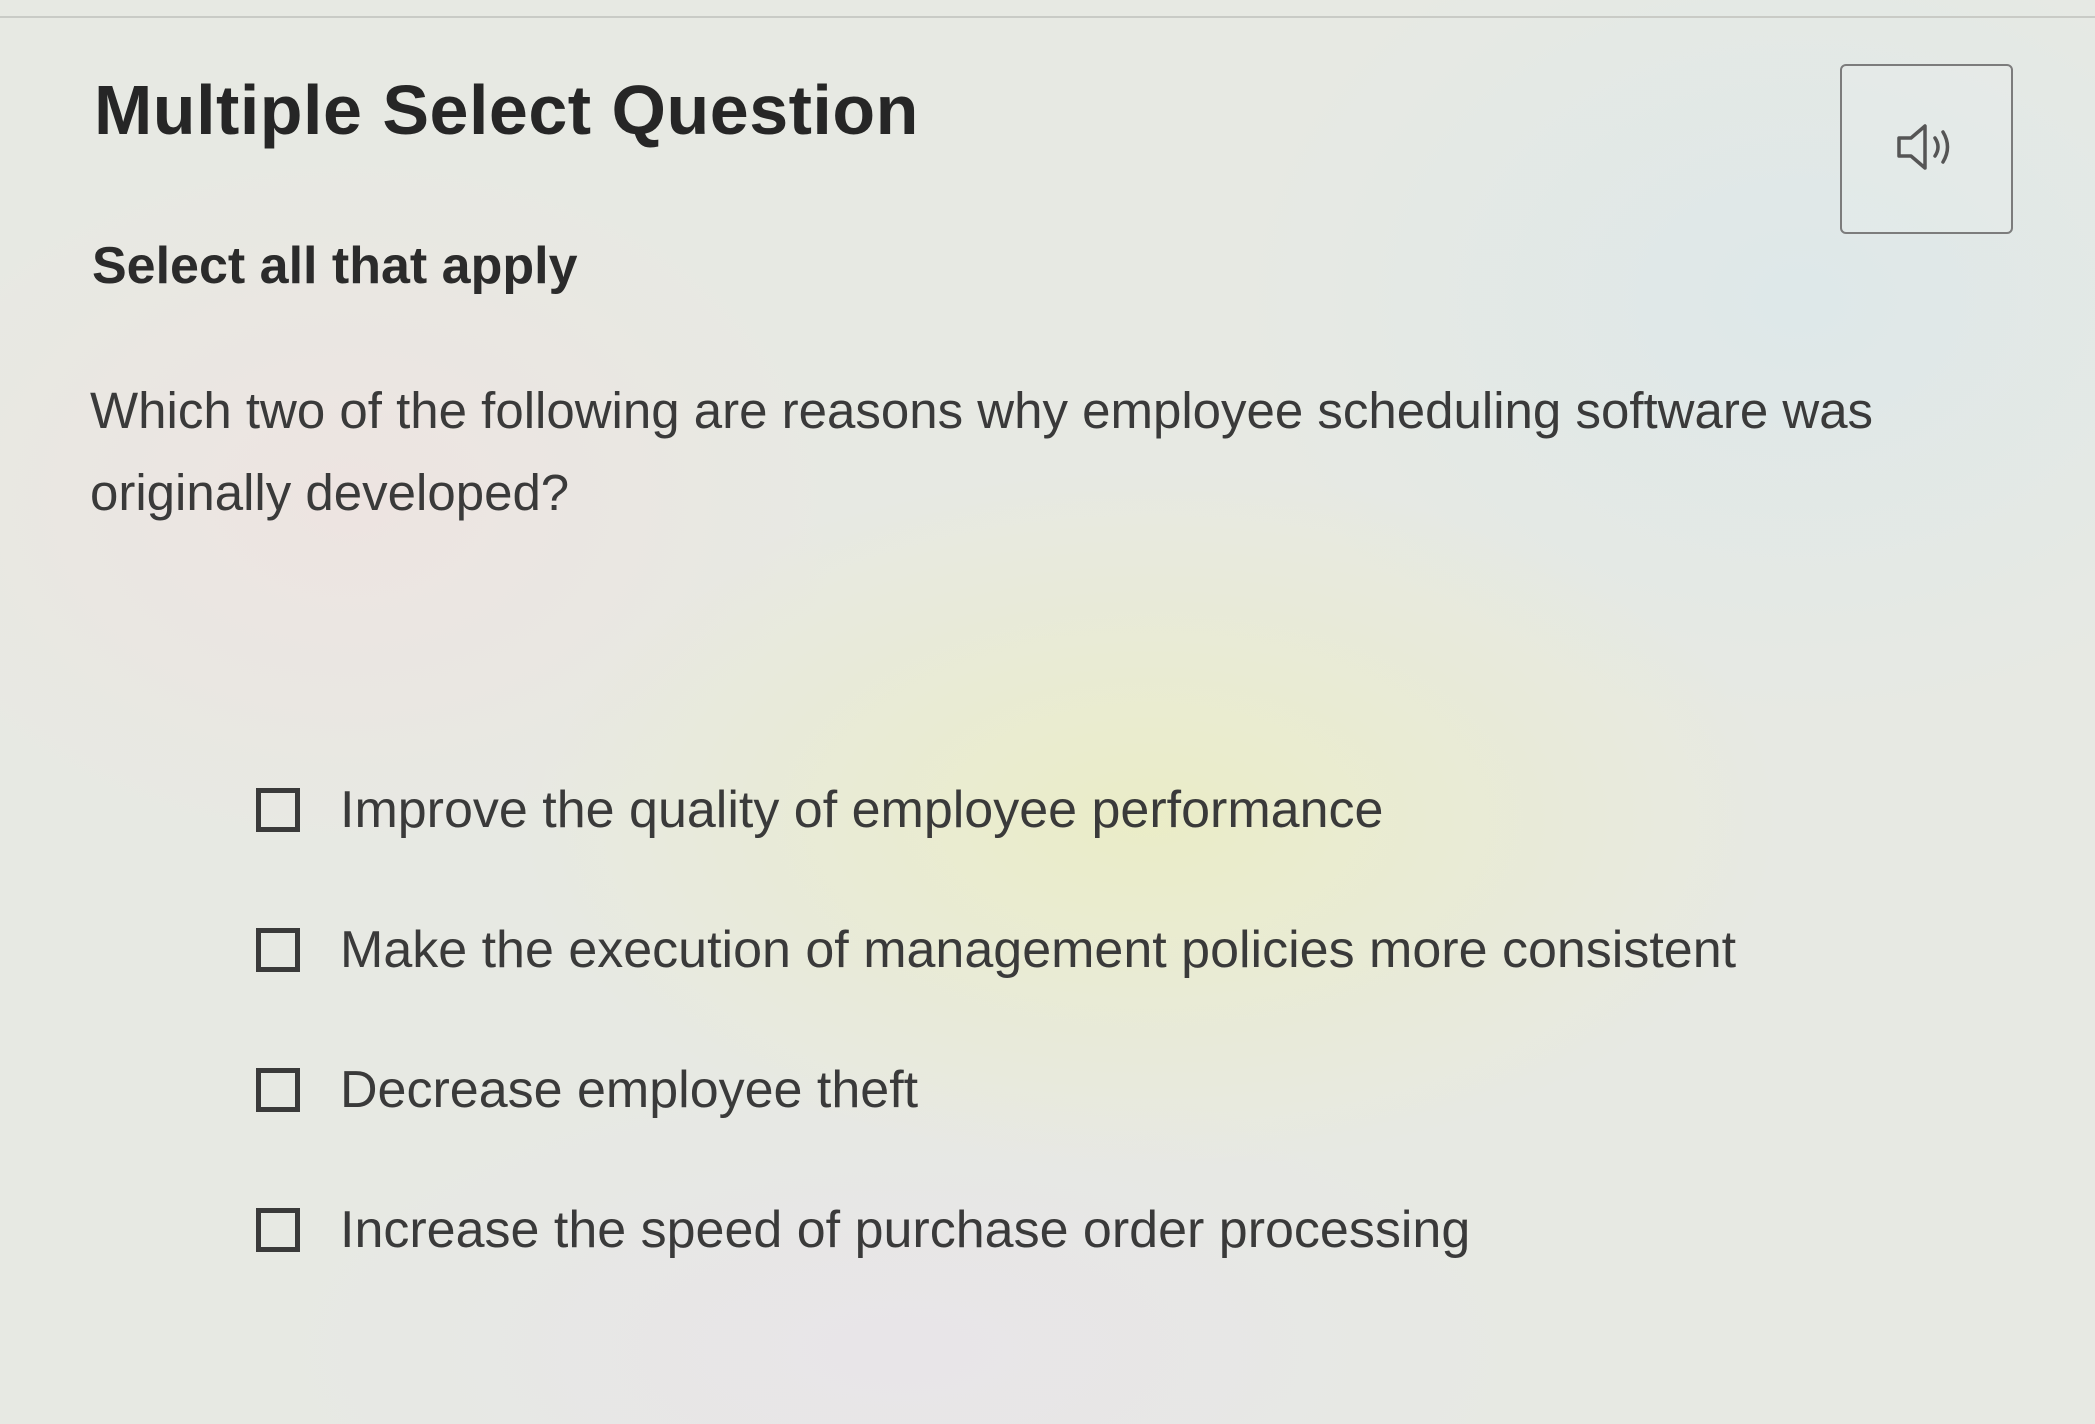 This screenshot has height=1424, width=2095. What do you see at coordinates (335, 266) in the screenshot?
I see `instruction-text: Select all that apply` at bounding box center [335, 266].